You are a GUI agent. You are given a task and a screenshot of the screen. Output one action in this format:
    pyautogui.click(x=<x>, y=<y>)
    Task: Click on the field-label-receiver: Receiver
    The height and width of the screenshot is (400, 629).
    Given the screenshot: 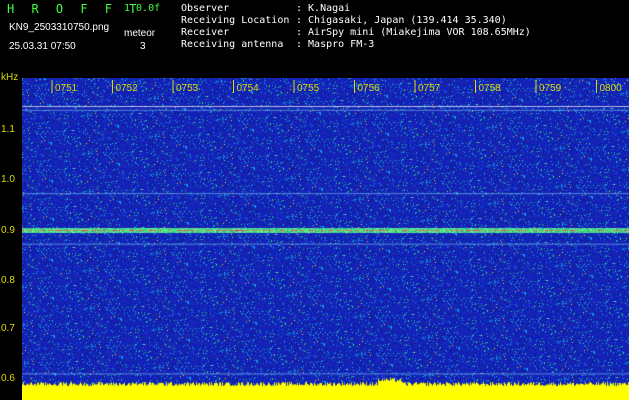 What is the action you would take?
    pyautogui.click(x=205, y=32)
    